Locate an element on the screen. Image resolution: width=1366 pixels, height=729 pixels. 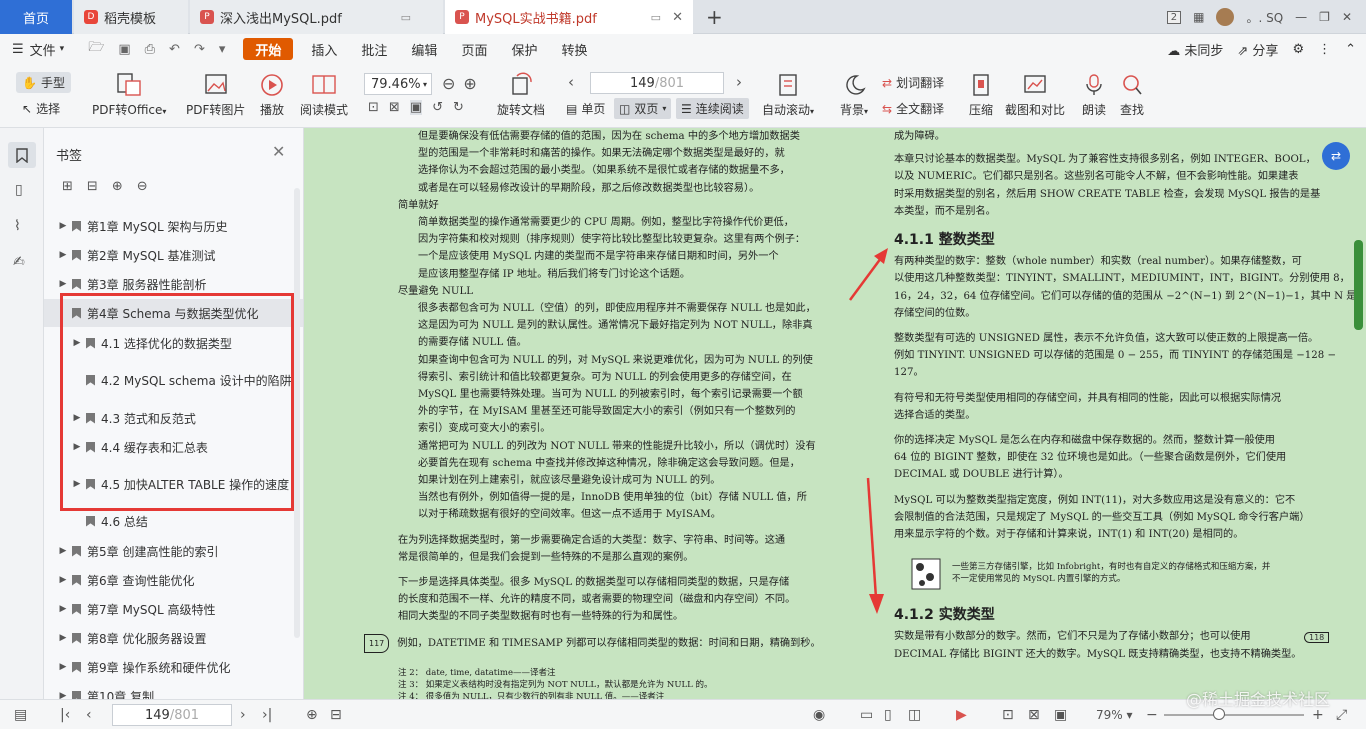
zoom-select: 79.46% ▾ is located at coordinates (398, 84).